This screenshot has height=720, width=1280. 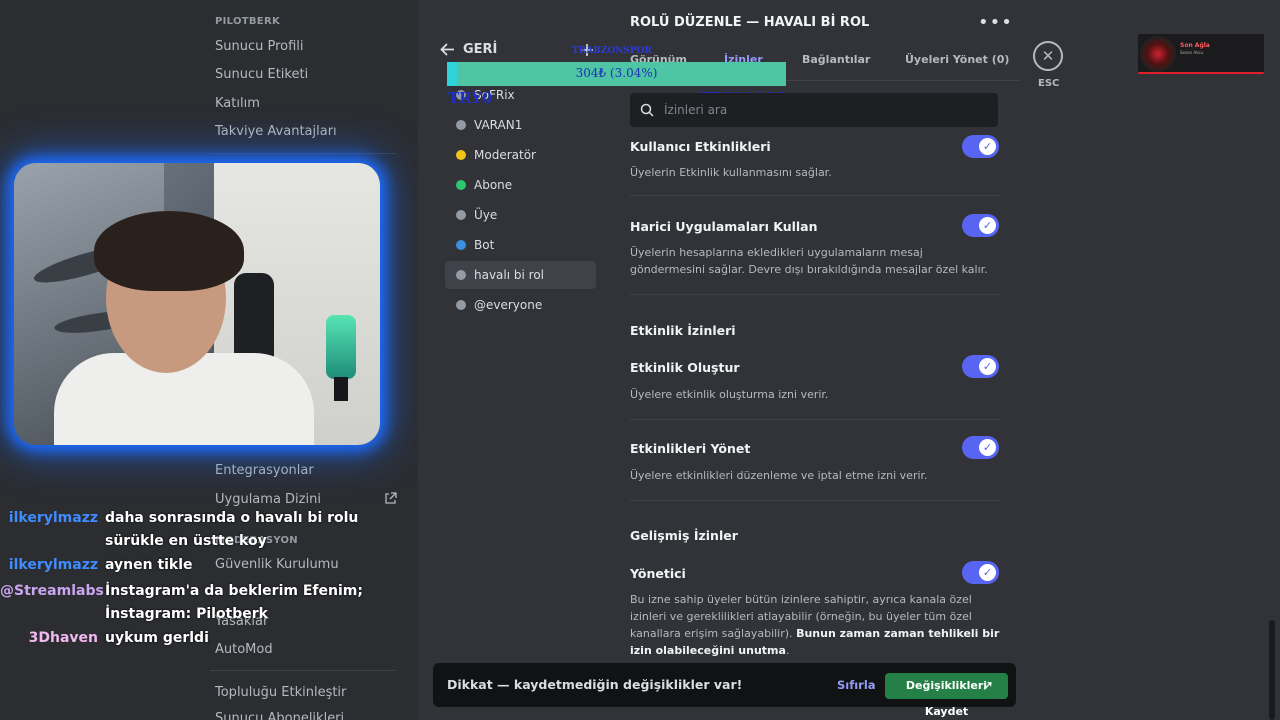 I want to click on section-header-server: PILOTBERK, so click(x=247, y=21).